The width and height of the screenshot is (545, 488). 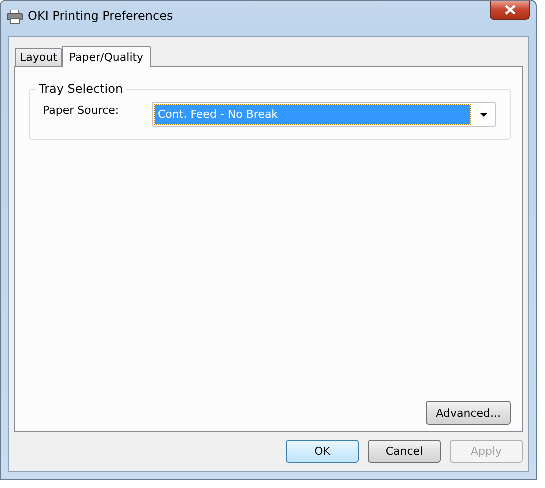 I want to click on field-label: Paper Source:, so click(x=81, y=110).